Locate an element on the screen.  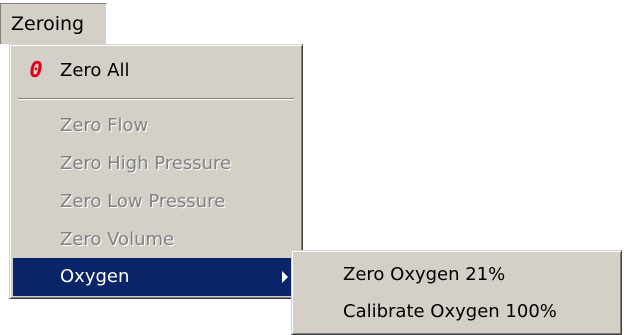
menu-item-zero-volume-label: Zero Volume is located at coordinates (117, 239).